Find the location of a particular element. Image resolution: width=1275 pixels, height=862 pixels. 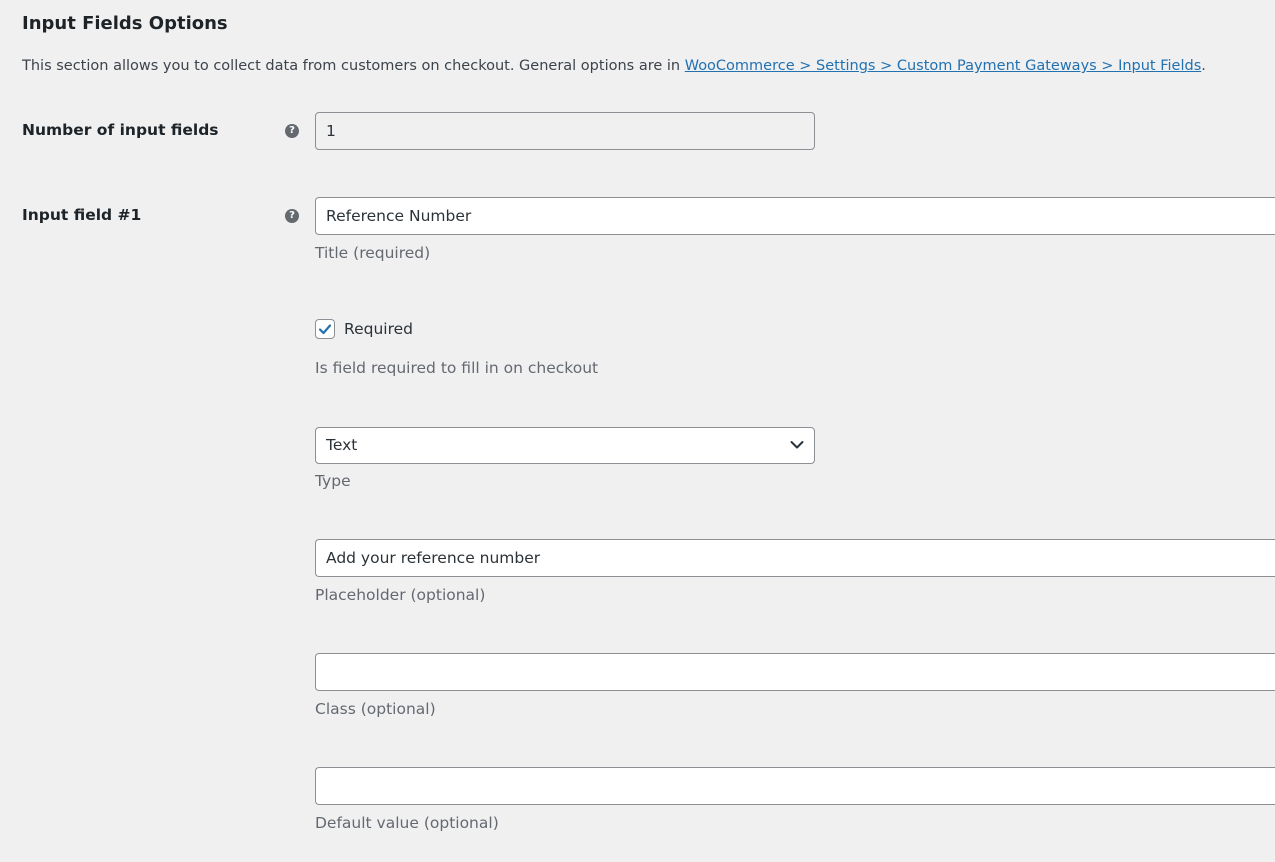

chevron-down-icon is located at coordinates (797, 445).